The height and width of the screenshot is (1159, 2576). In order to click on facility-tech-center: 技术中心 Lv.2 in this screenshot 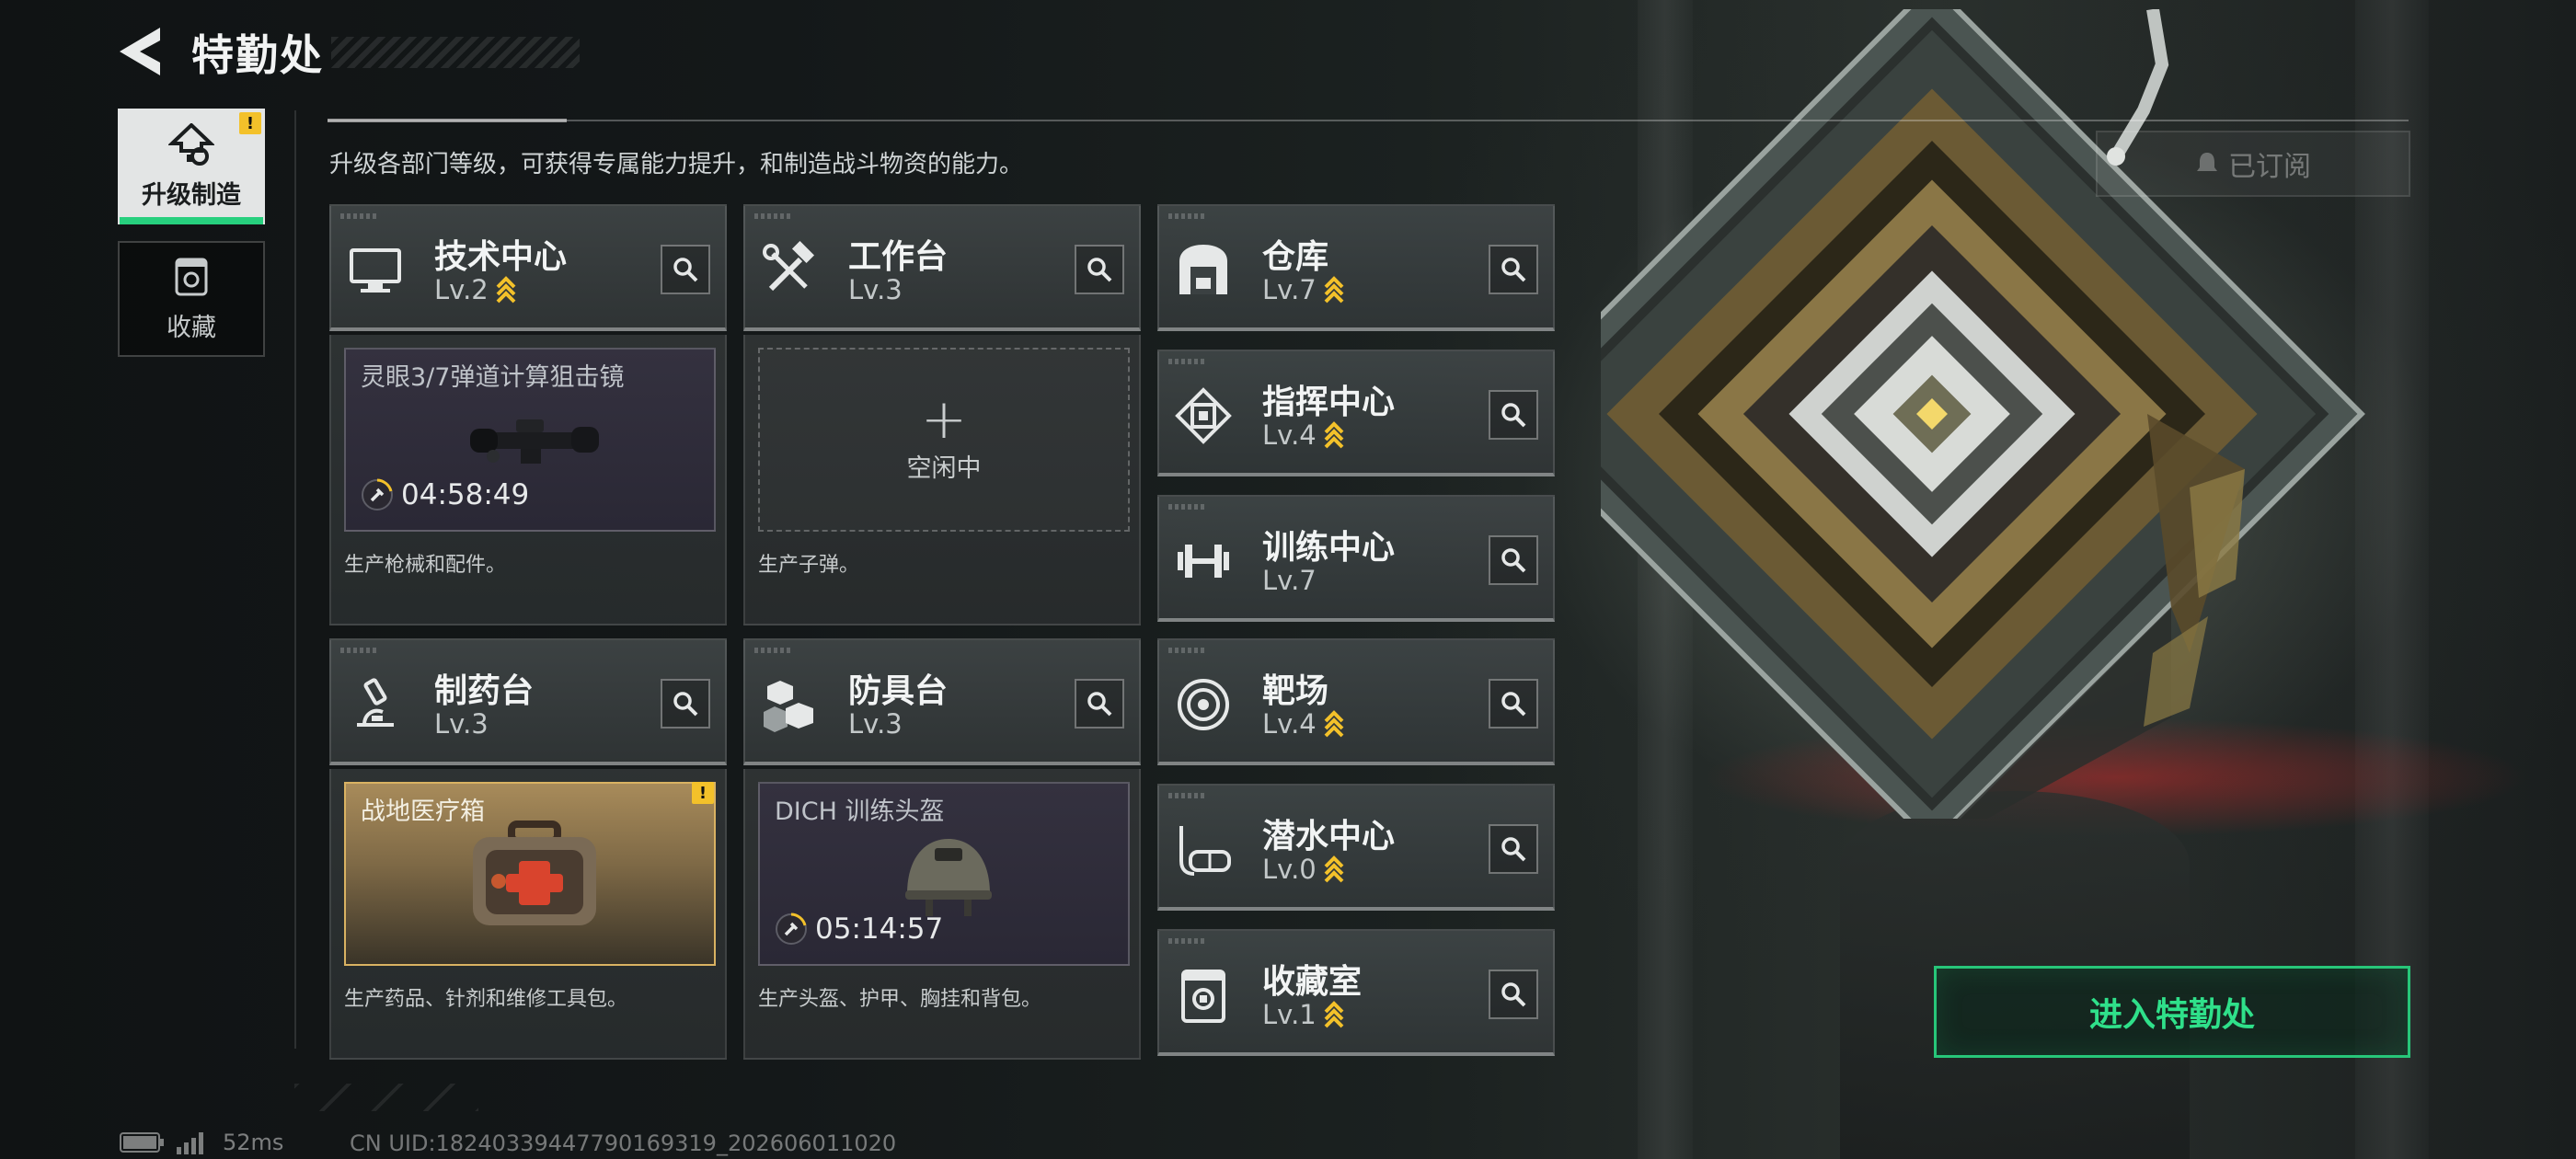, I will do `click(528, 267)`.